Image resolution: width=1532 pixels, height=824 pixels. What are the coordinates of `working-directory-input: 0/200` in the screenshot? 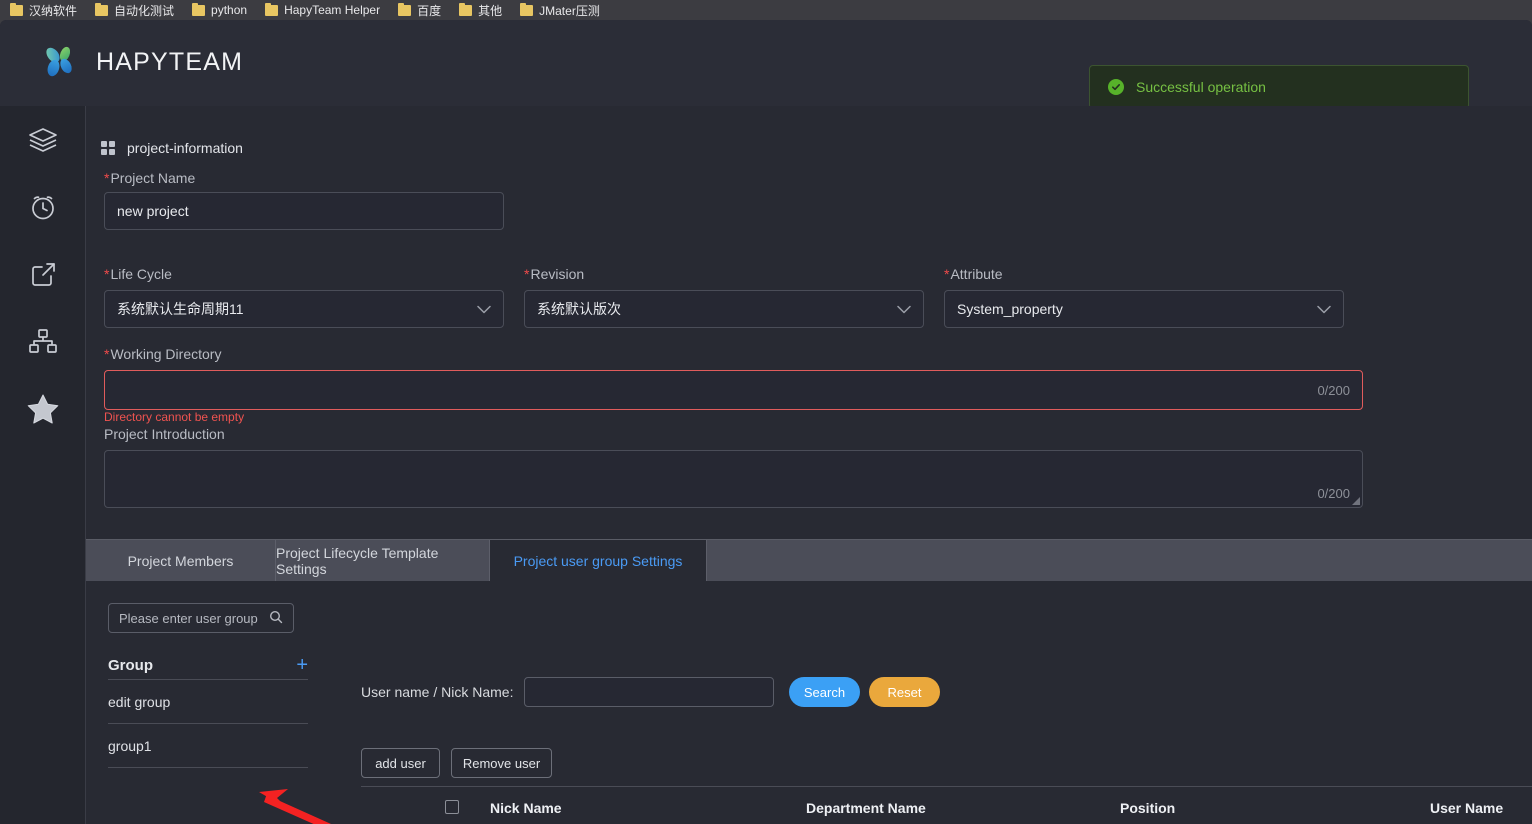 It's located at (733, 390).